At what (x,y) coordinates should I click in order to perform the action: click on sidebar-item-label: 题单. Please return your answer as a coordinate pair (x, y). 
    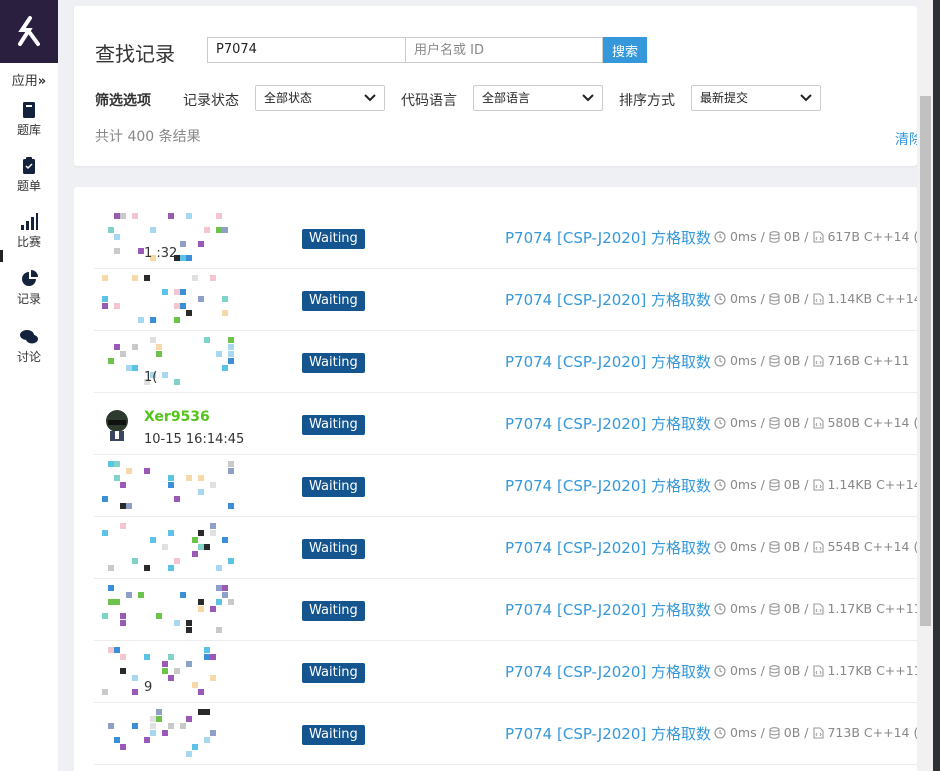
    Looking at the image, I should click on (28, 186).